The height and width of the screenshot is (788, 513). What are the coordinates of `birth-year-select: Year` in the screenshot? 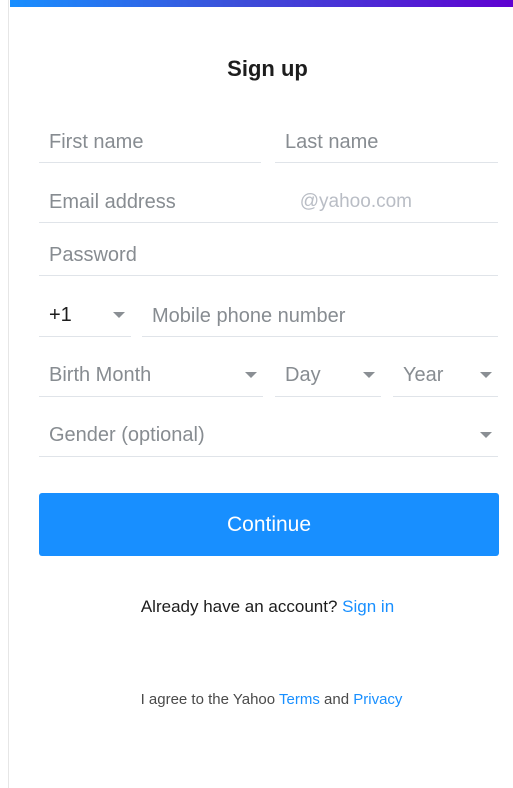 It's located at (445, 375).